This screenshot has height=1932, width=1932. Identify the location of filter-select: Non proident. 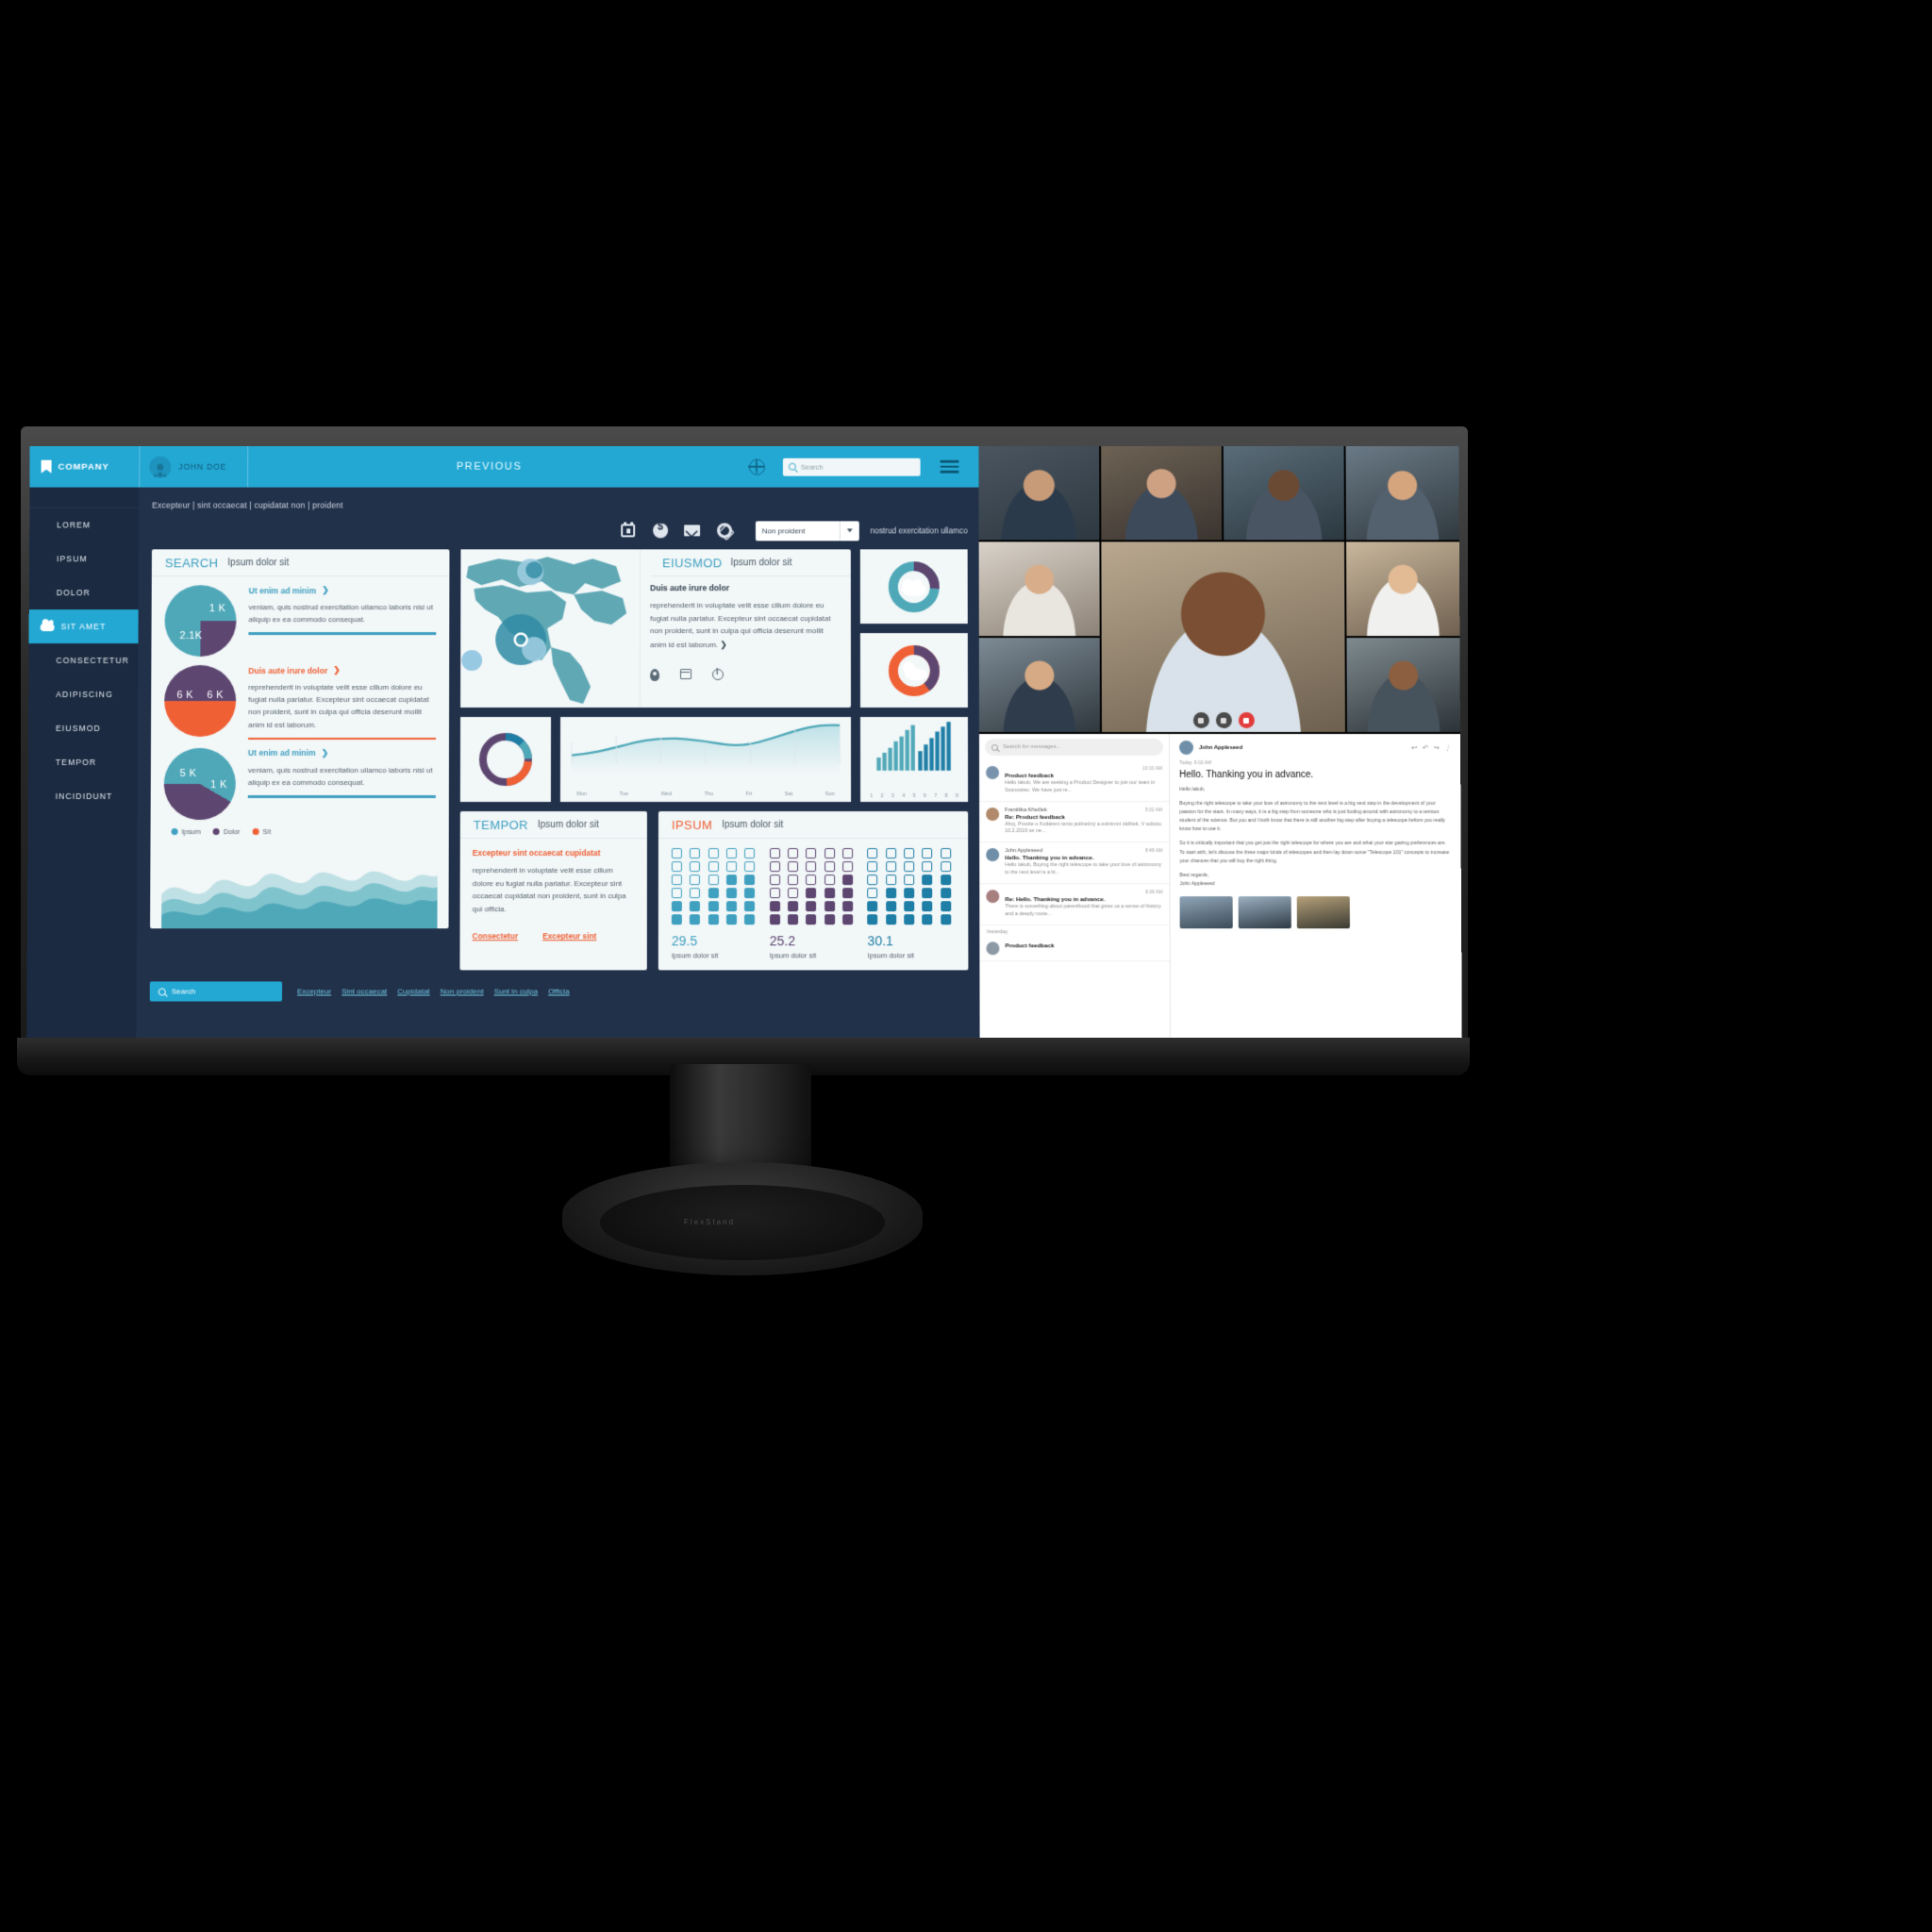
(807, 530).